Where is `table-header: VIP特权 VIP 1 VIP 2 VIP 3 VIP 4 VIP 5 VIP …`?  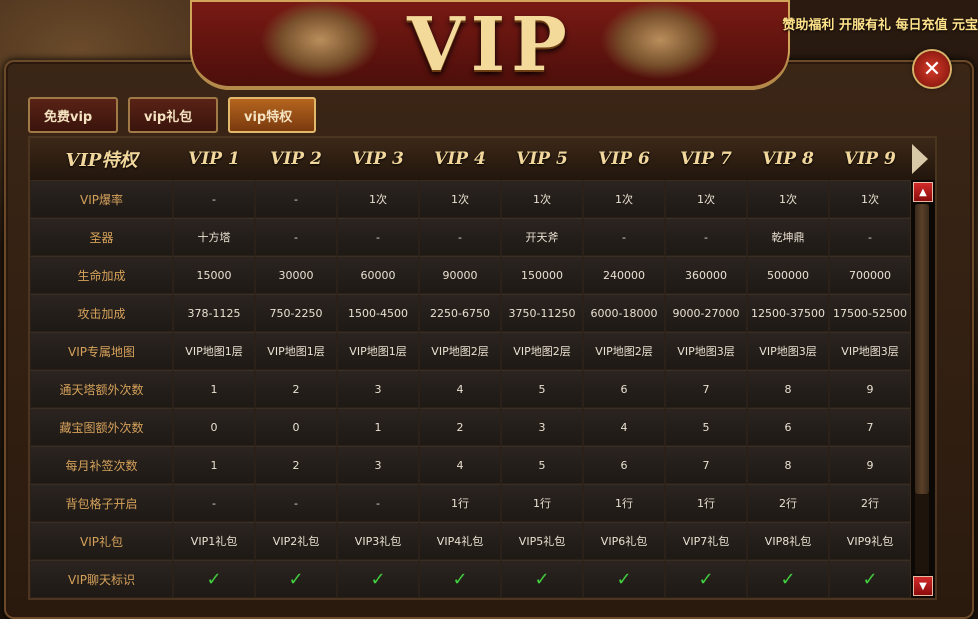 table-header: VIP特权 VIP 1 VIP 2 VIP 3 VIP 4 VIP 5 VIP … is located at coordinates (482, 159).